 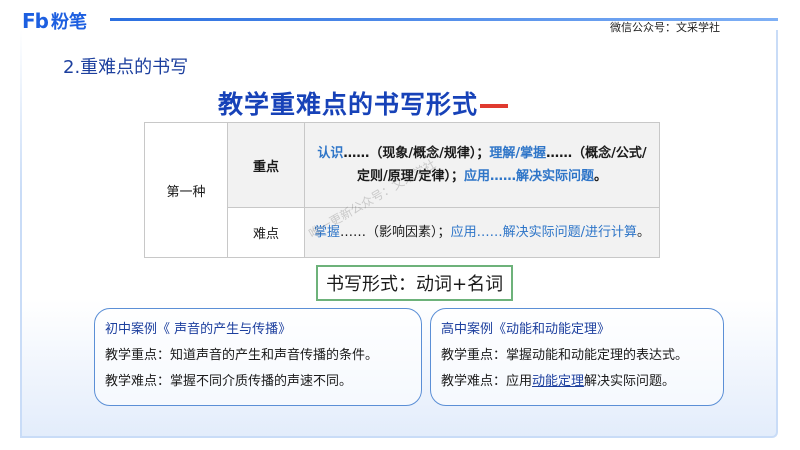 I want to click on case-key-point: 教学重点：掌握动能和动能定理的表达式。, so click(x=577, y=356).